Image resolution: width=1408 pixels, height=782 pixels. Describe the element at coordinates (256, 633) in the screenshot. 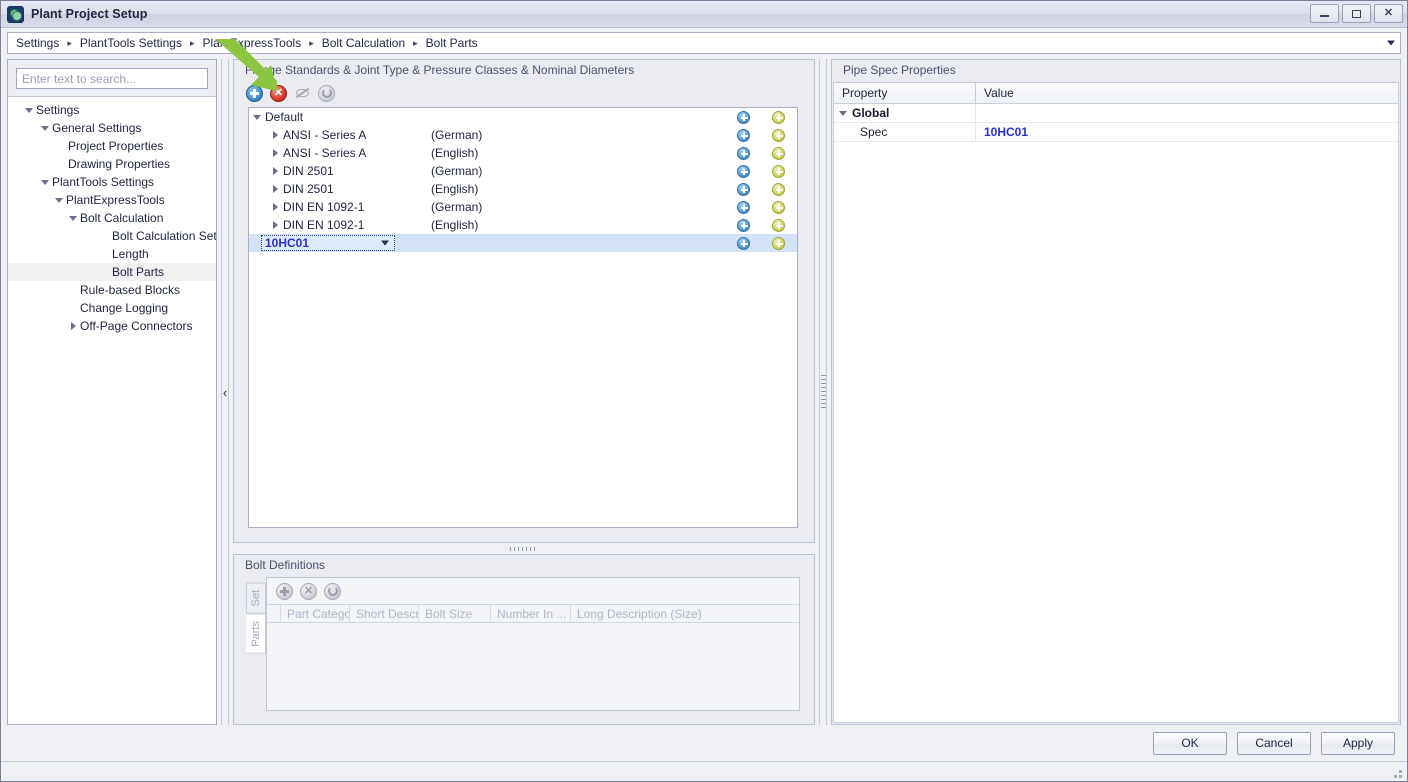

I see `tab-parts: Parts` at that location.